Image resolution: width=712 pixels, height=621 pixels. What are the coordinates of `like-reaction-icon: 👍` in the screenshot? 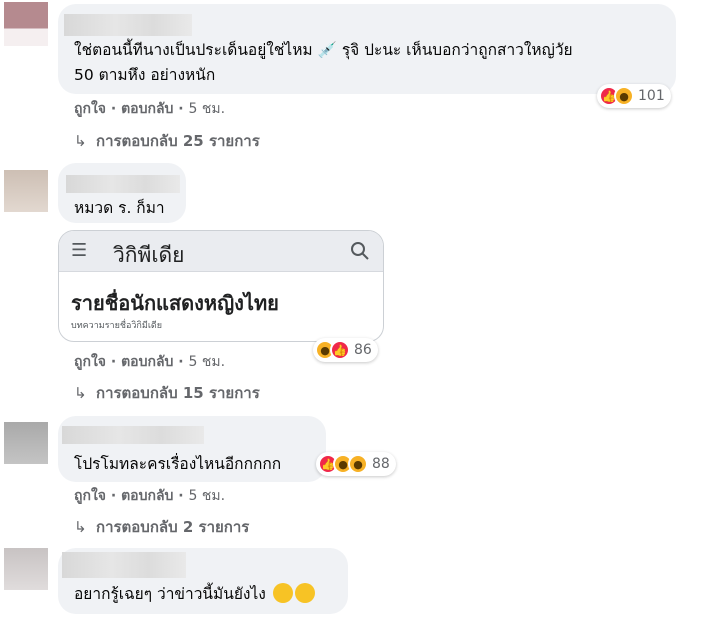 It's located at (340, 350).